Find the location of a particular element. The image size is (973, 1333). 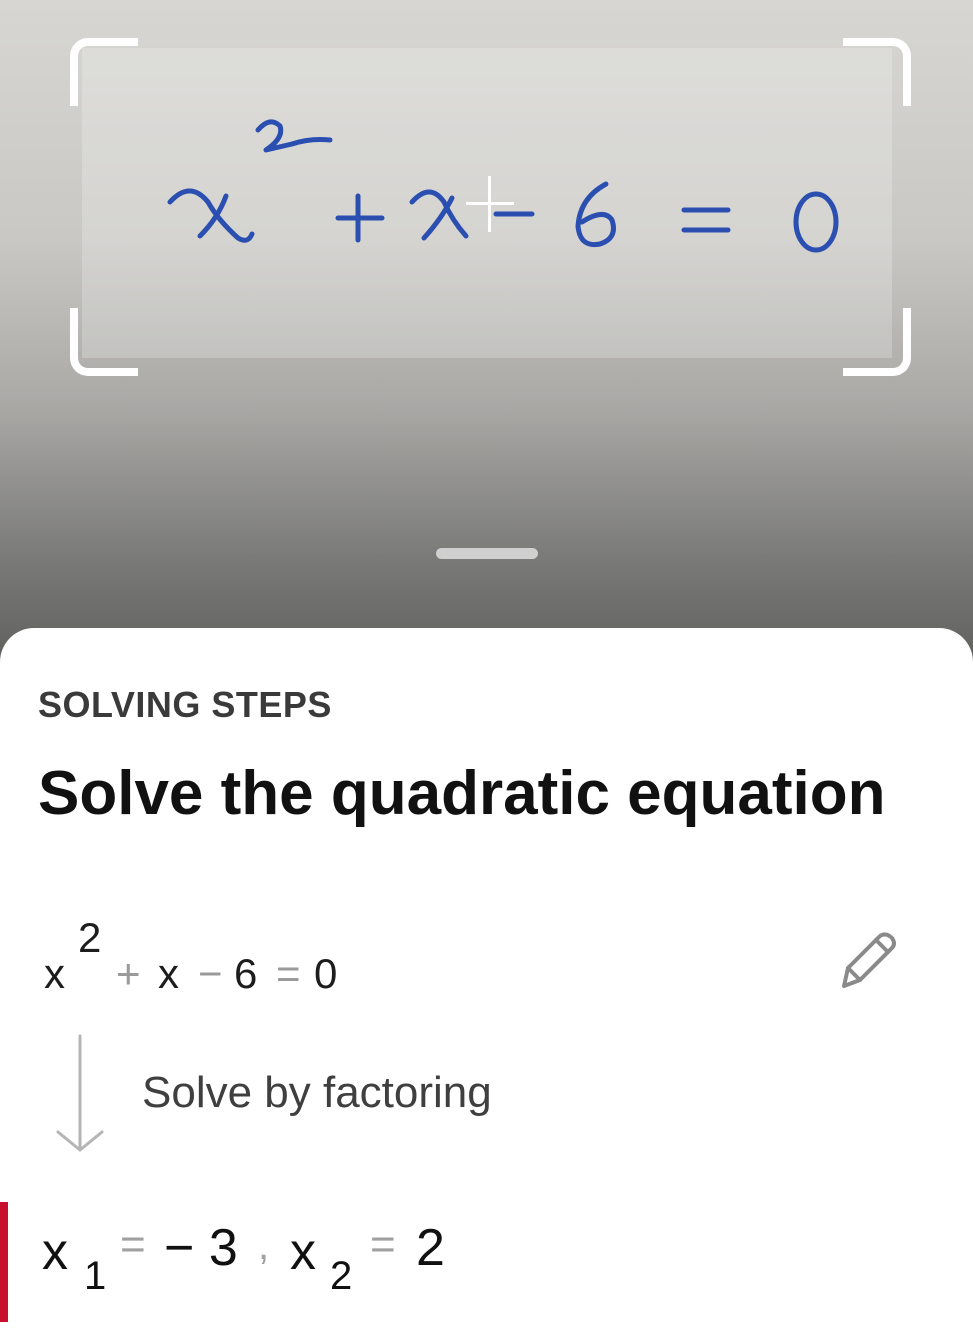

eq-base: x is located at coordinates (54, 973).